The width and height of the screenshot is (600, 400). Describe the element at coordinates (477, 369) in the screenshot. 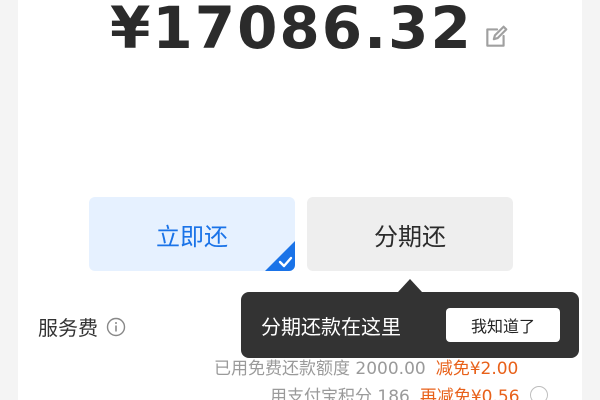

I see `free-quota-discount: 减免¥2.00` at that location.